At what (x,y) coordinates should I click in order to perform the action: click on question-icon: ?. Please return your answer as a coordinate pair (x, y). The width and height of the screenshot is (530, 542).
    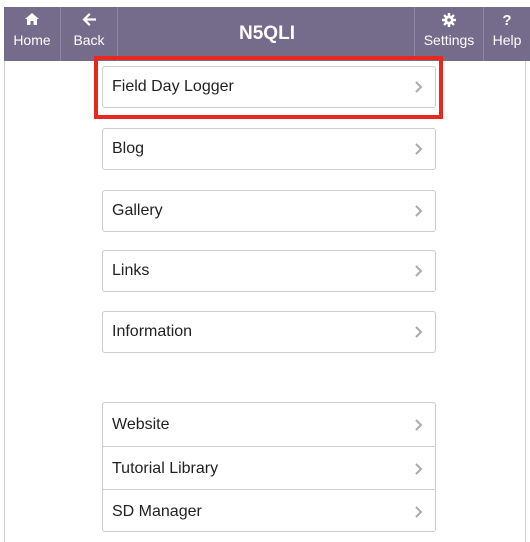
    Looking at the image, I should click on (507, 20).